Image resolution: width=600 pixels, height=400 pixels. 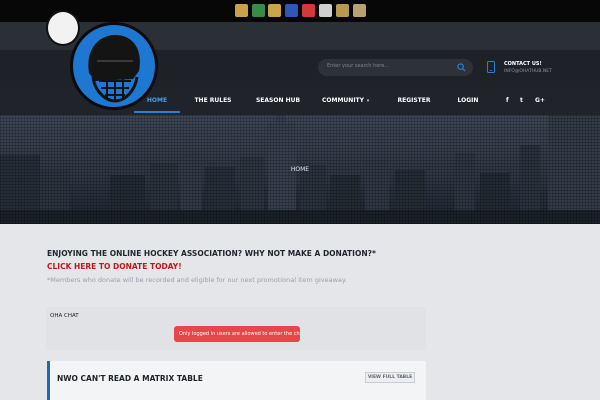 I want to click on breadcrumb: HOME, so click(x=300, y=169).